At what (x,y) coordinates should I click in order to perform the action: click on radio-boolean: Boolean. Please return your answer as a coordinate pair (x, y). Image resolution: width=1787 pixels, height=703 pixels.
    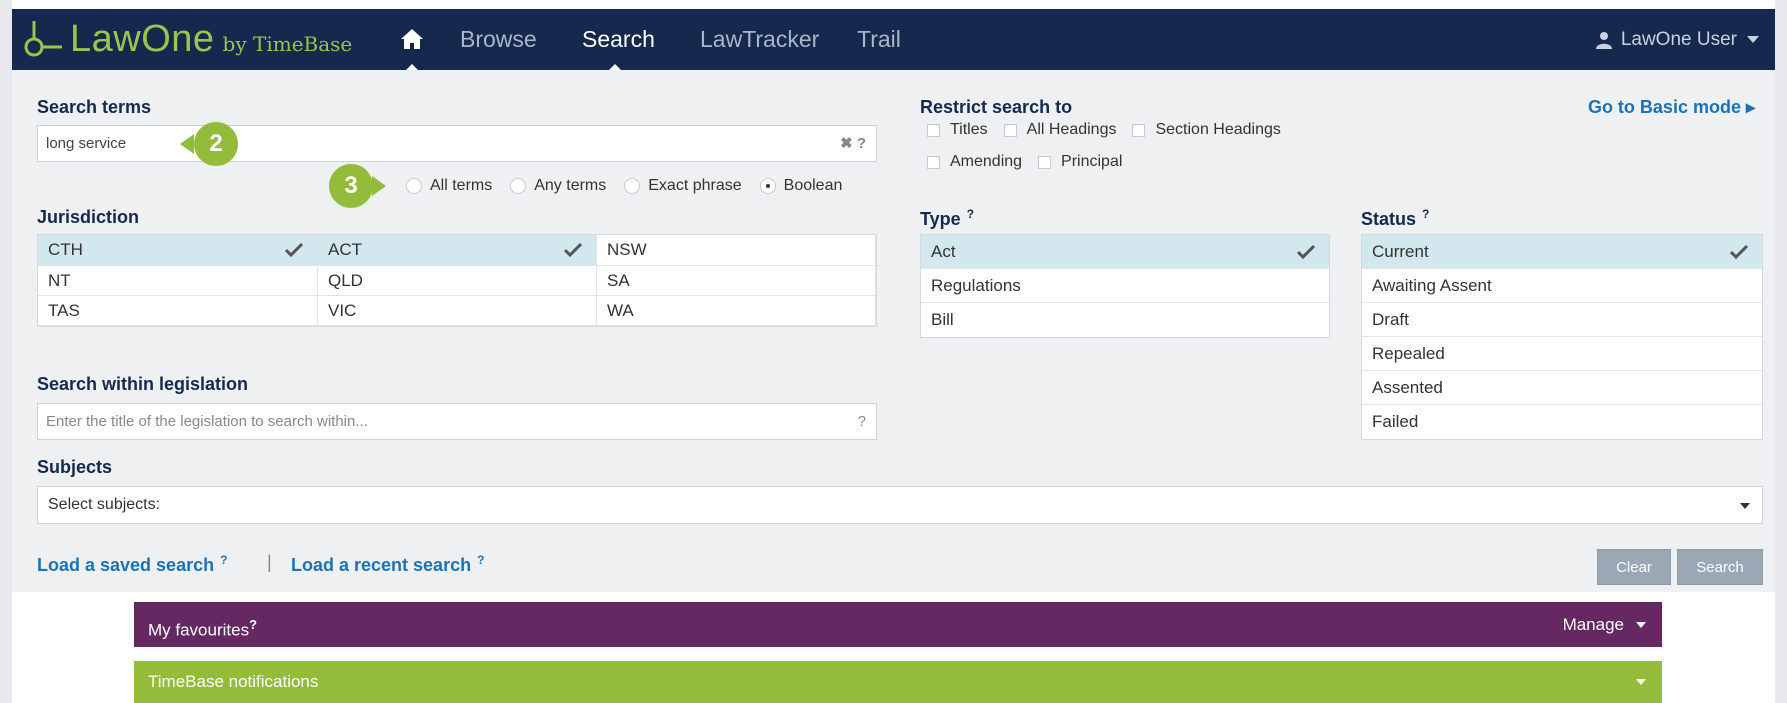
    Looking at the image, I should click on (801, 186).